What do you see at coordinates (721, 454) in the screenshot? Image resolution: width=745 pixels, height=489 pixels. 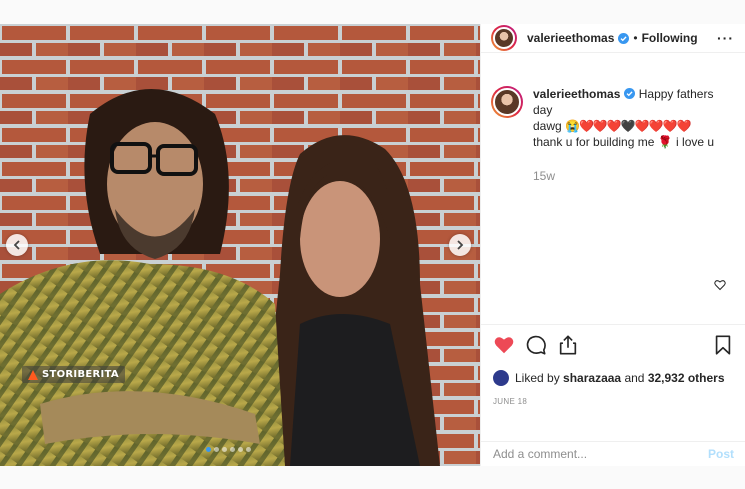 I see `post-comment-button: Post` at bounding box center [721, 454].